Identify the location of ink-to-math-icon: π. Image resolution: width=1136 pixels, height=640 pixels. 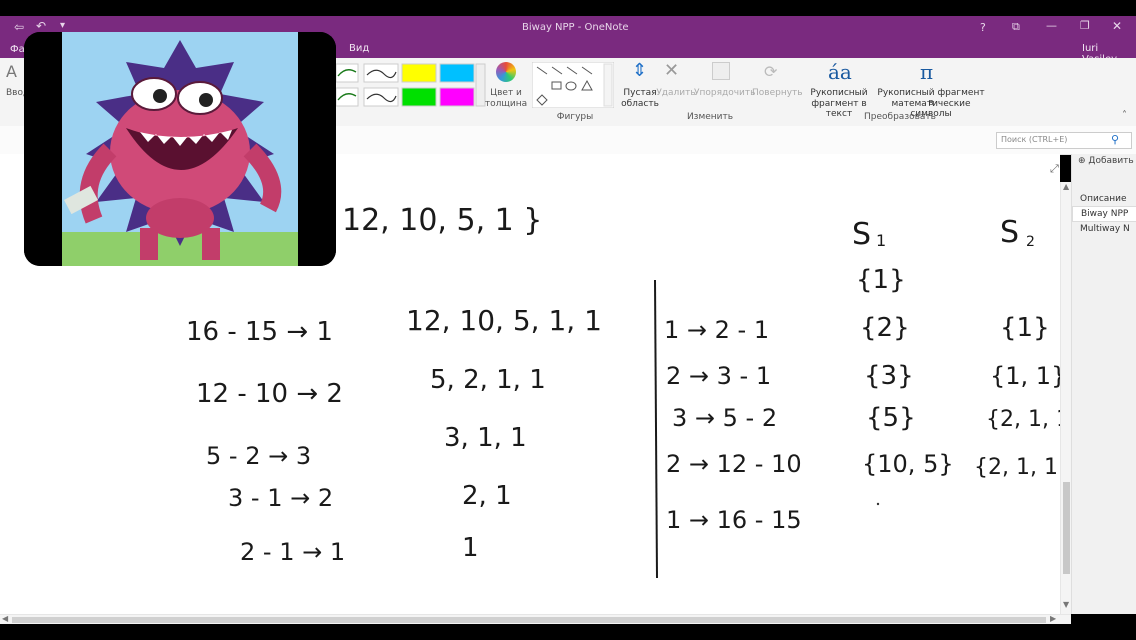
(926, 72).